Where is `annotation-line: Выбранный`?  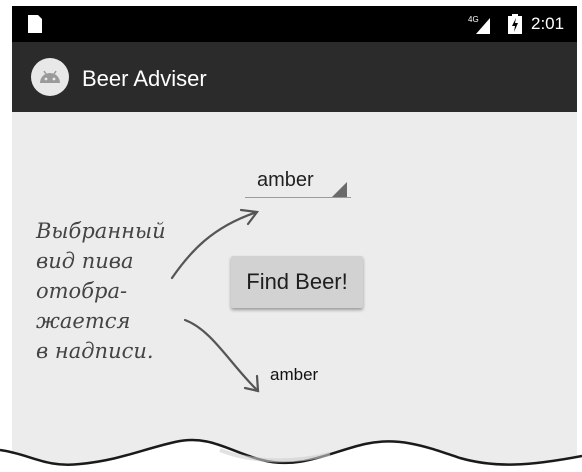 annotation-line: Выбранный is located at coordinates (101, 231).